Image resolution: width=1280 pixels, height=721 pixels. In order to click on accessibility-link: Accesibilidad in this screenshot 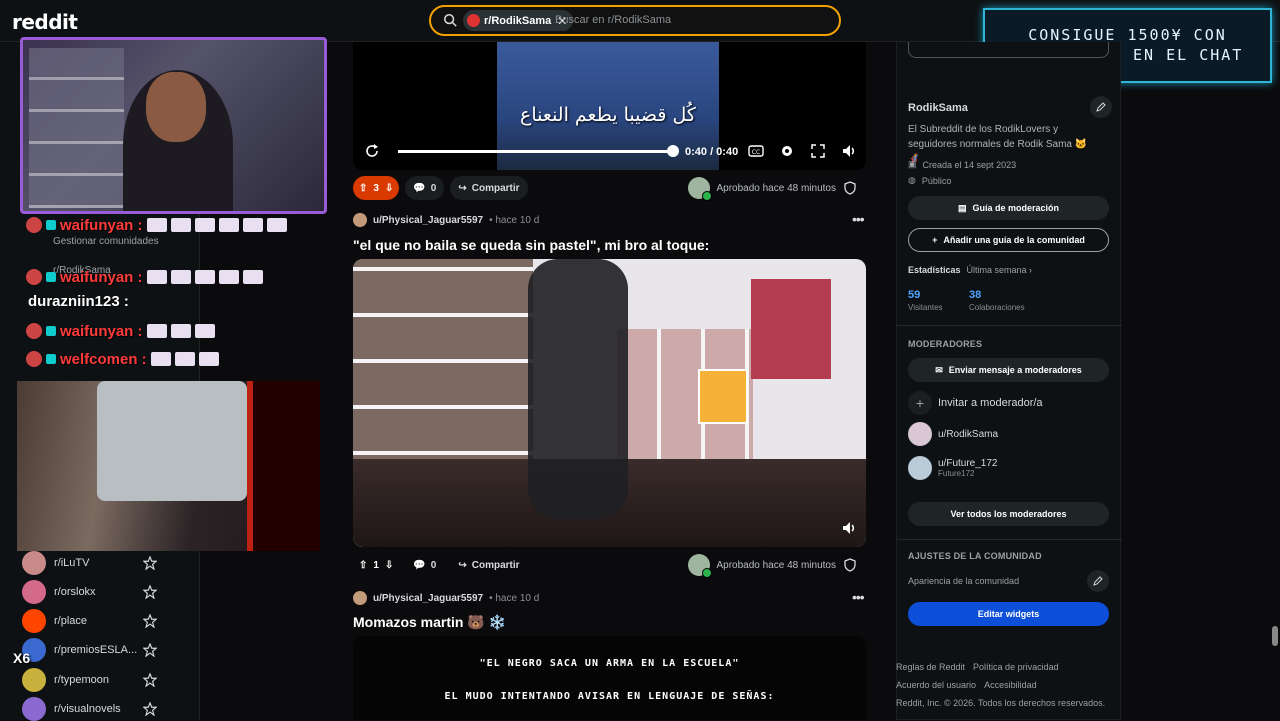, I will do `click(1010, 685)`.